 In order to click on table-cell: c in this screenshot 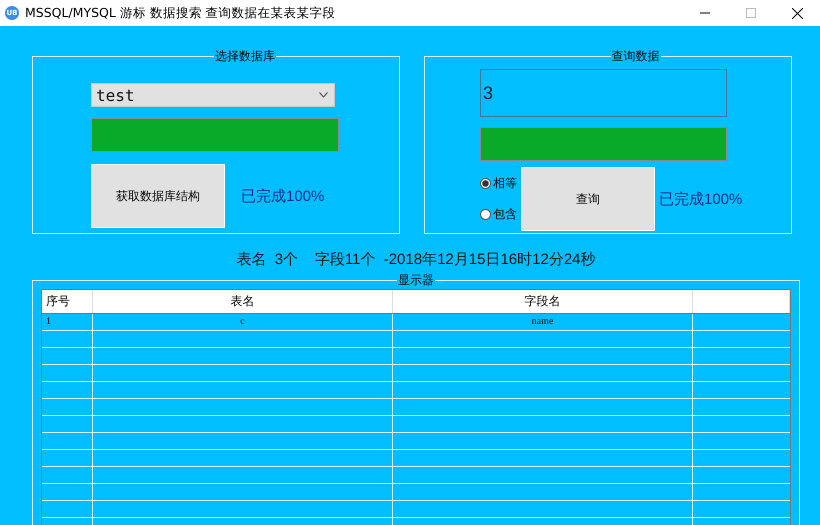, I will do `click(243, 322)`.